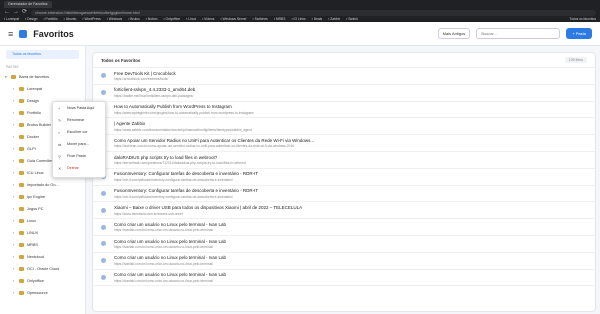 This screenshot has width=600, height=314. What do you see at coordinates (79, 120) in the screenshot?
I see `context-menu-item: ✎ Renomear` at bounding box center [79, 120].